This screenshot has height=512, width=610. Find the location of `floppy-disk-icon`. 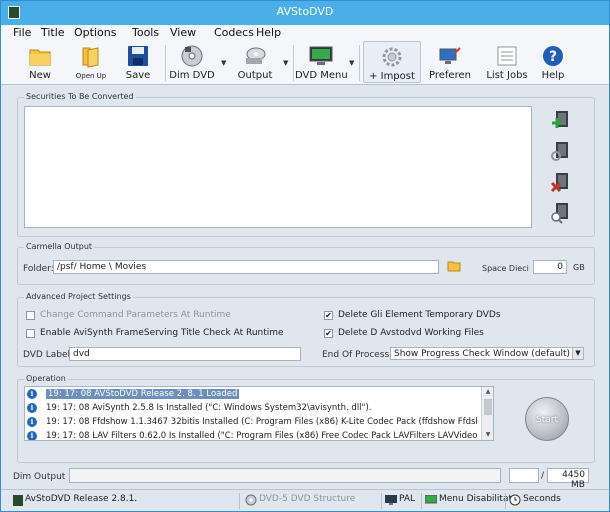

floppy-disk-icon is located at coordinates (138, 56).